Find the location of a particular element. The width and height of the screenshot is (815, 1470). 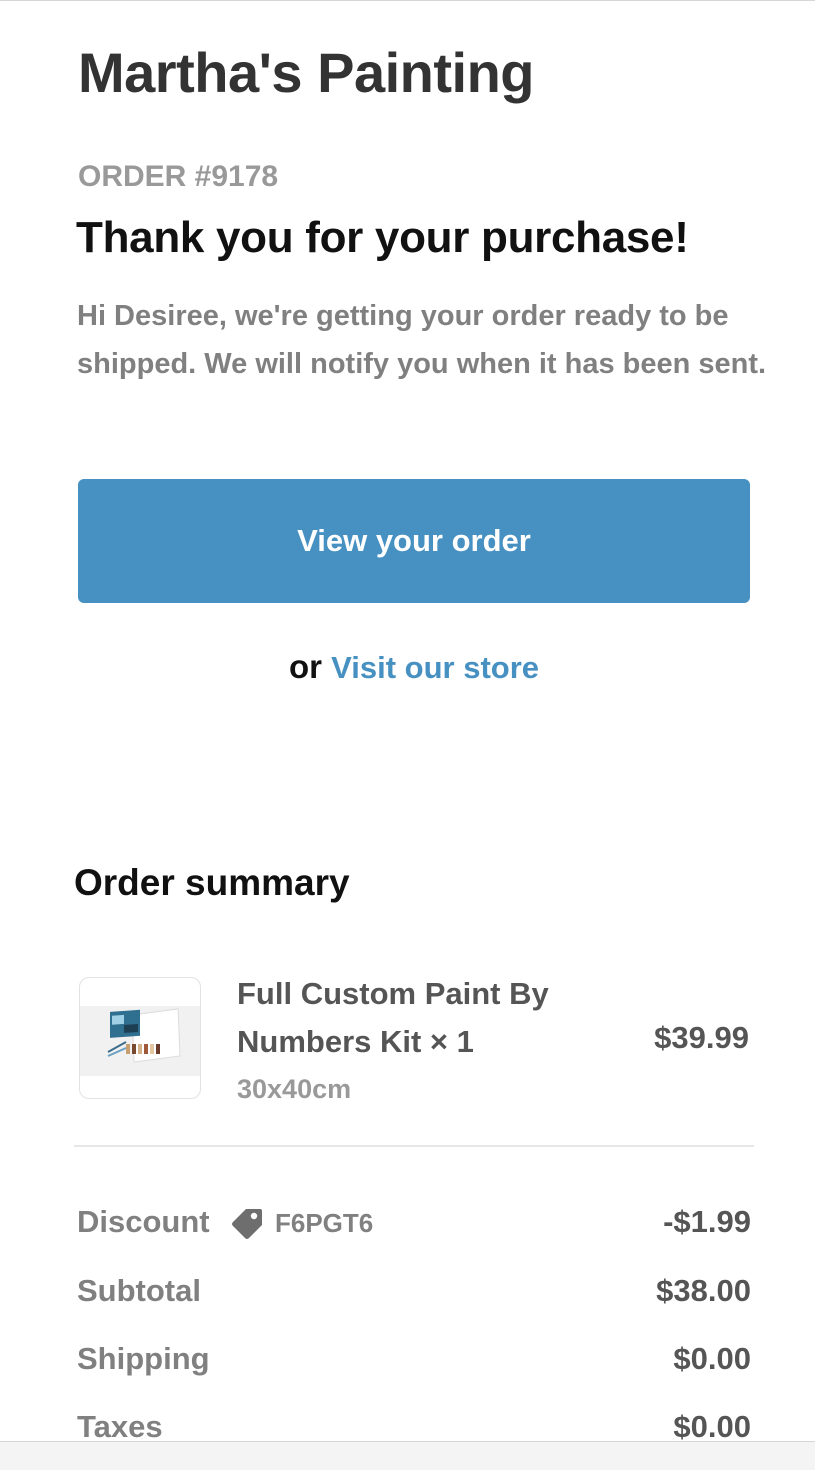

subtotal-value: $38.00 is located at coordinates (703, 1290).